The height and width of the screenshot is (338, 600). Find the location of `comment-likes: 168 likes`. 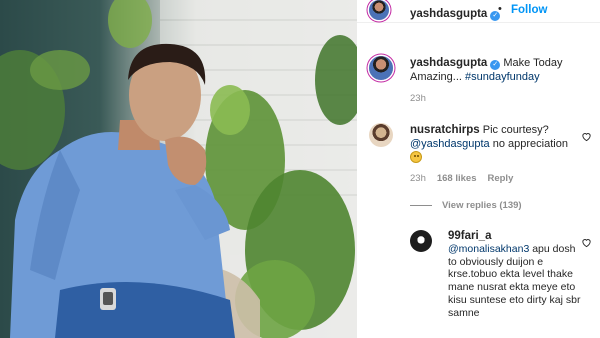

comment-likes: 168 likes is located at coordinates (457, 178).